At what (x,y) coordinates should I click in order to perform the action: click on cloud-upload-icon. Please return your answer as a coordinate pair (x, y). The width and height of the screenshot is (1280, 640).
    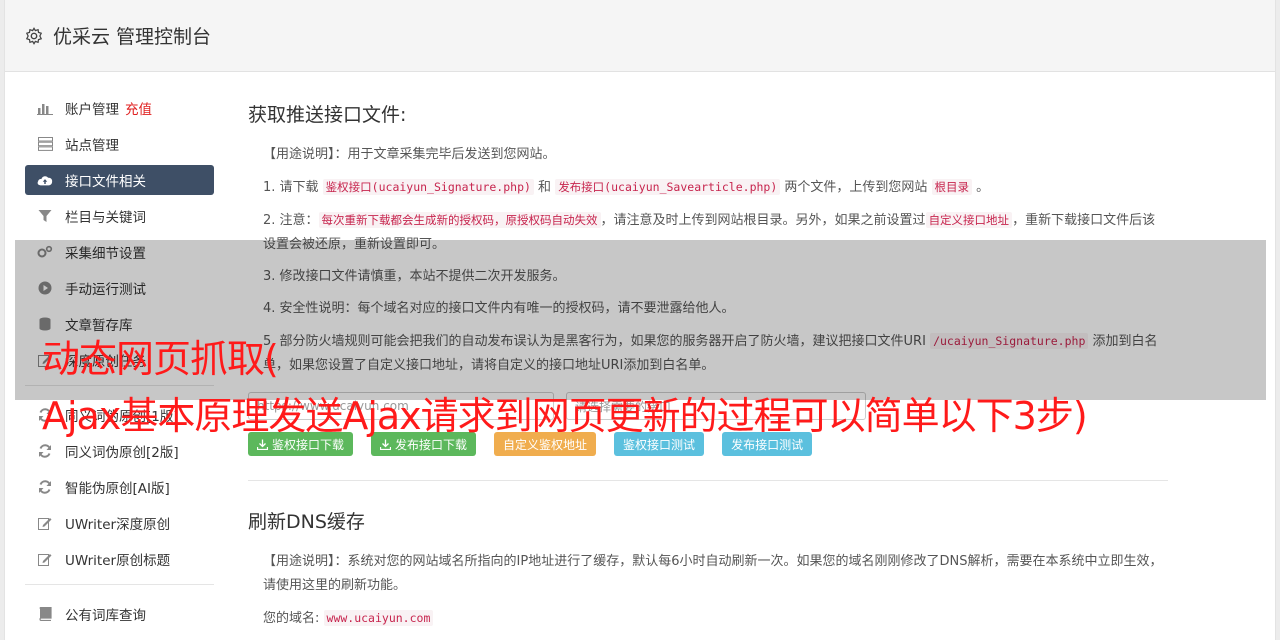
    Looking at the image, I should click on (45, 180).